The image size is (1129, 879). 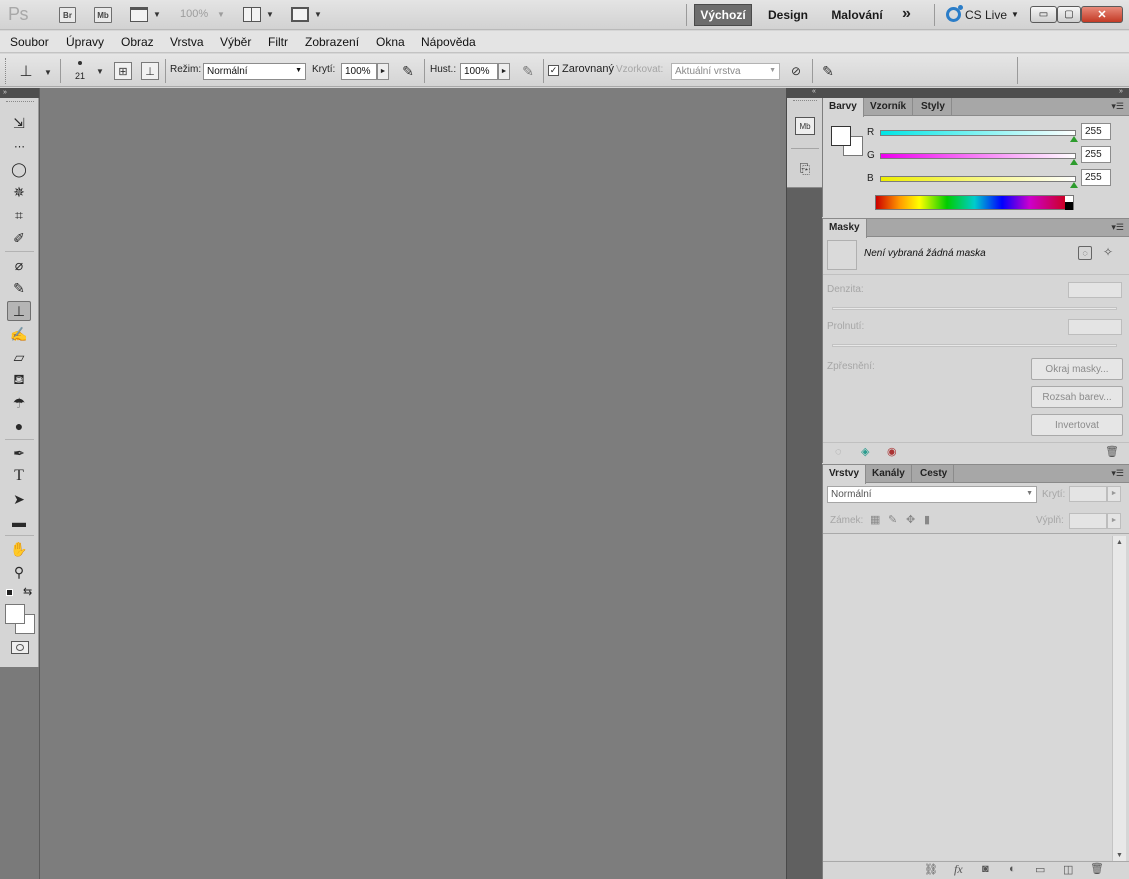 What do you see at coordinates (80, 63) in the screenshot?
I see `brush-preview-icon` at bounding box center [80, 63].